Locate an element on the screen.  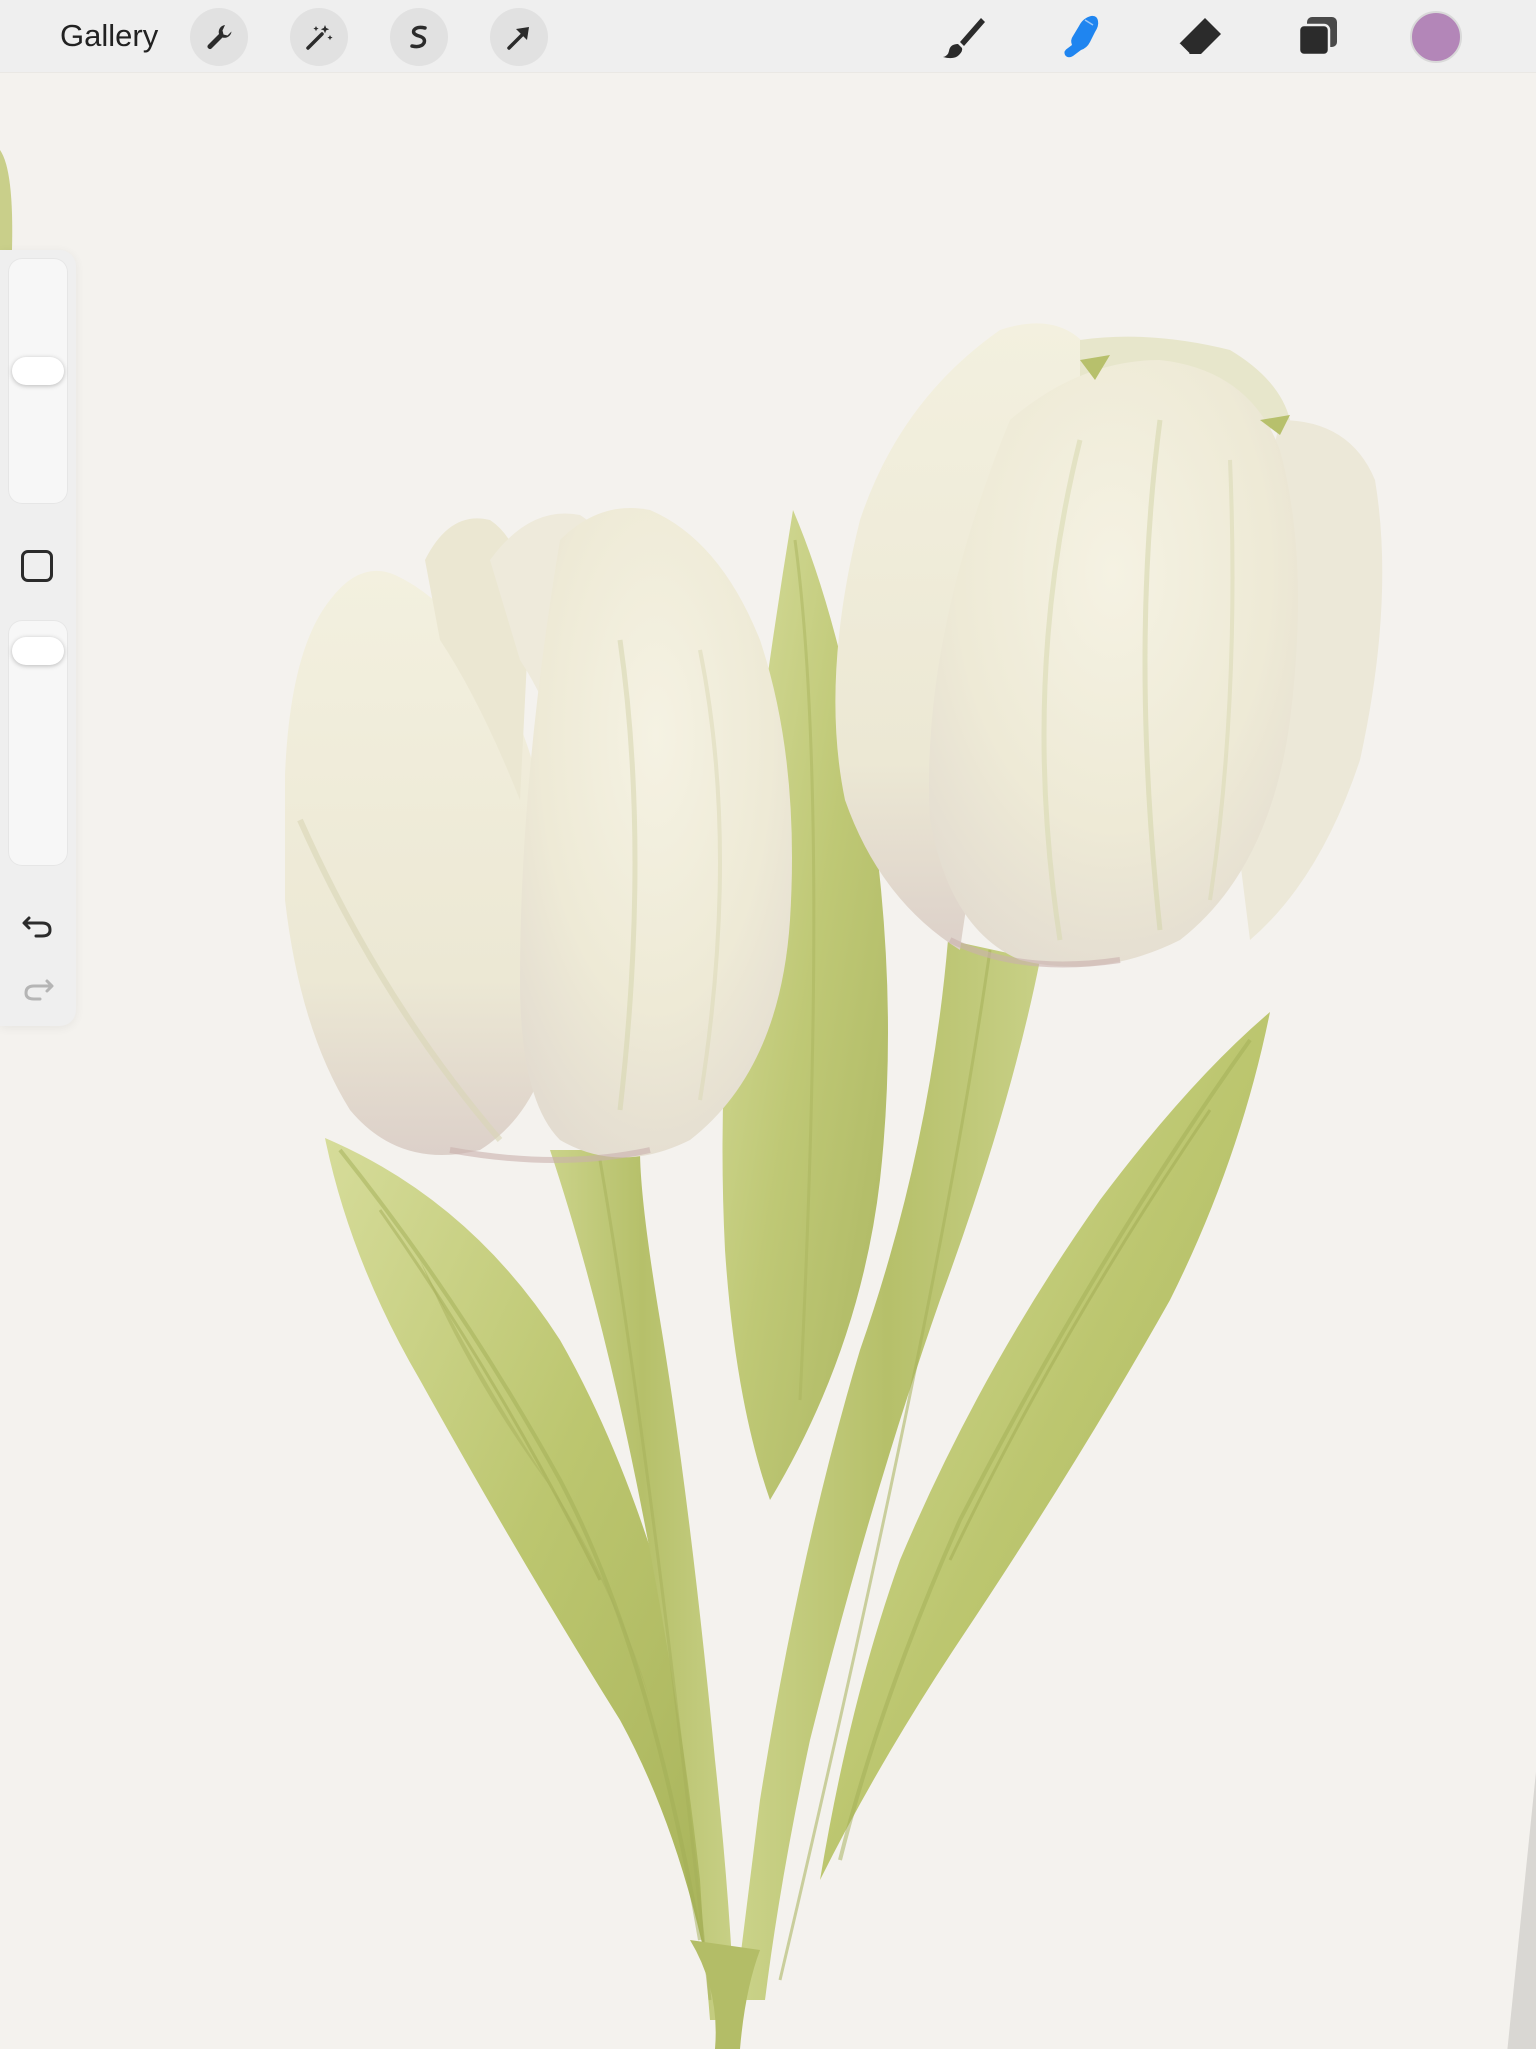
layers-icon is located at coordinates (1317, 37).